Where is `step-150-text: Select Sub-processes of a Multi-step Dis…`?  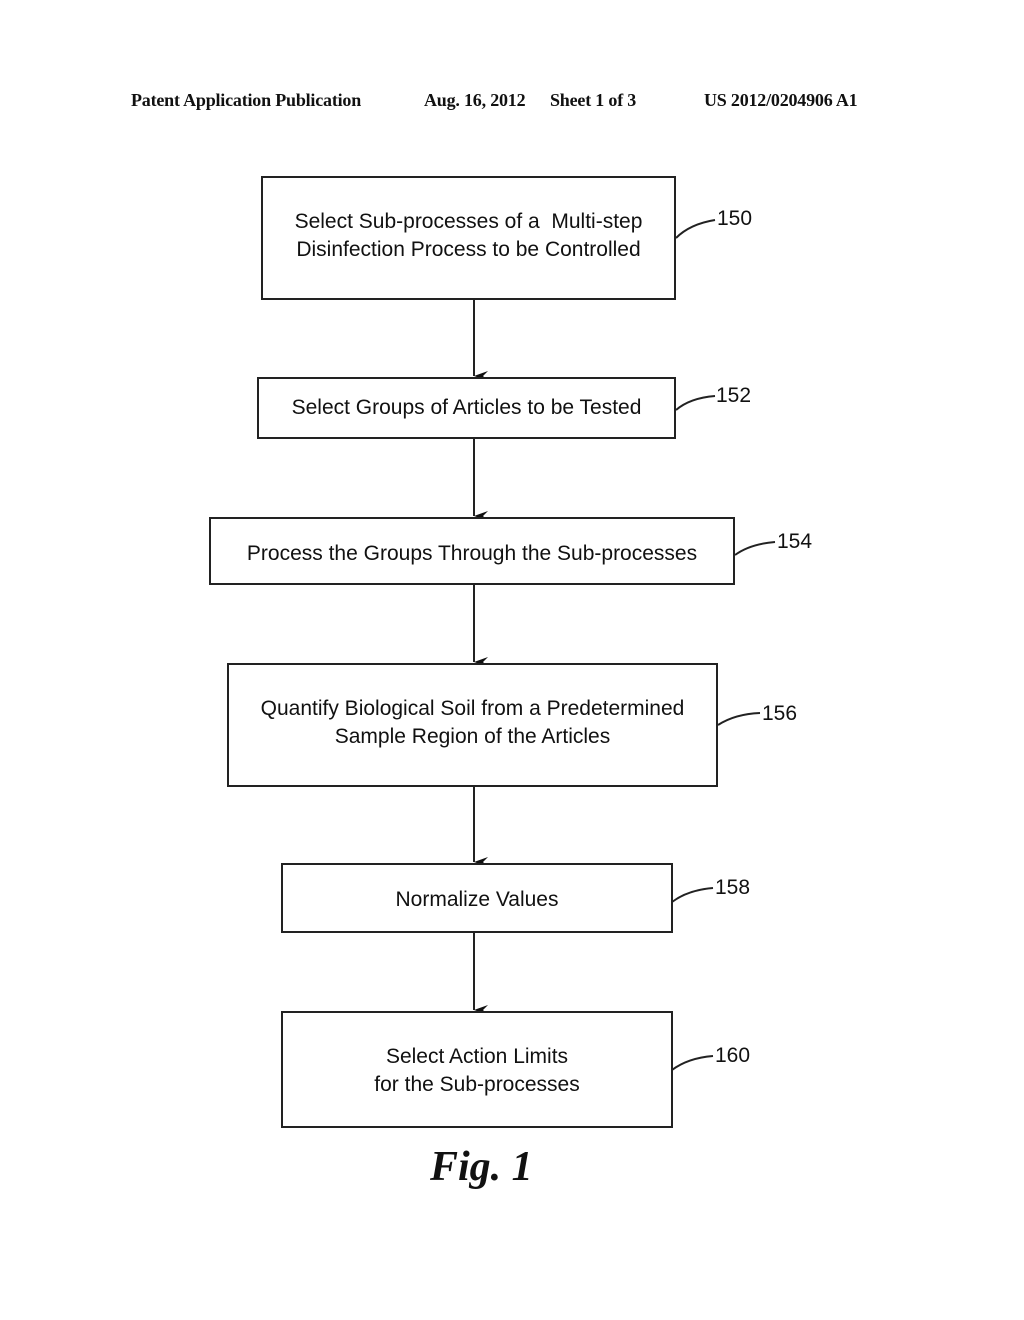
step-150-text: Select Sub-processes of a Multi-step Dis… is located at coordinates (468, 235).